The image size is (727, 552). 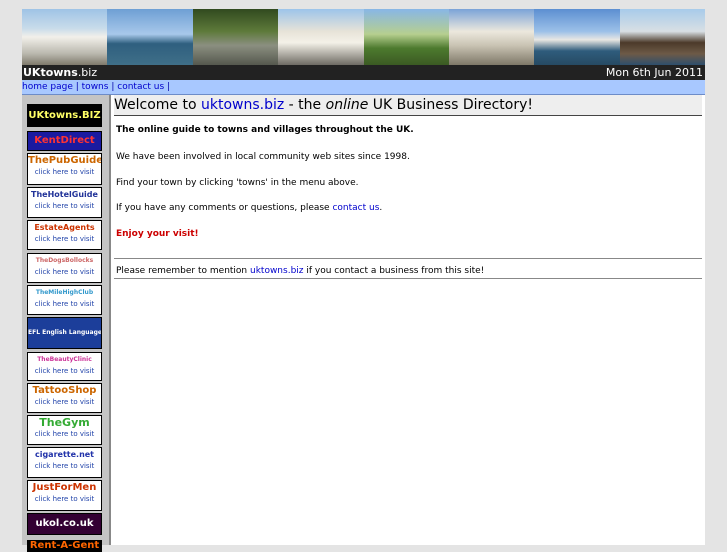 I want to click on ad-banner-ukol-co-uk: ukol.co.uk, so click(x=64, y=524).